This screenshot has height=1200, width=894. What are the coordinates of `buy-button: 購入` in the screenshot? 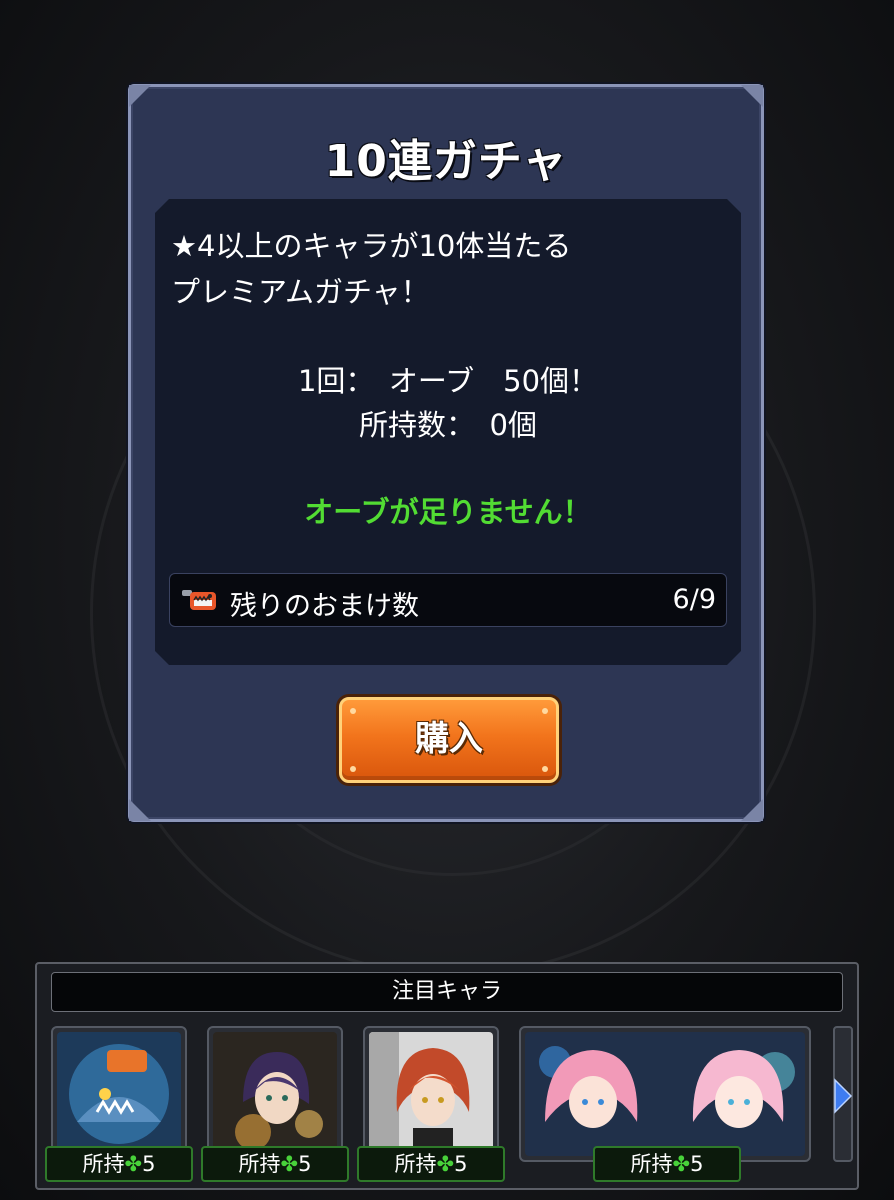 It's located at (449, 740).